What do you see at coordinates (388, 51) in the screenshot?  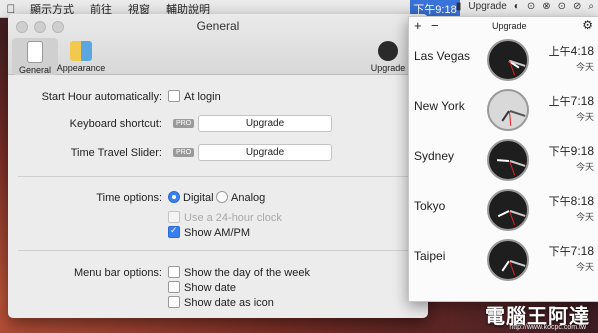 I see `clock-icon` at bounding box center [388, 51].